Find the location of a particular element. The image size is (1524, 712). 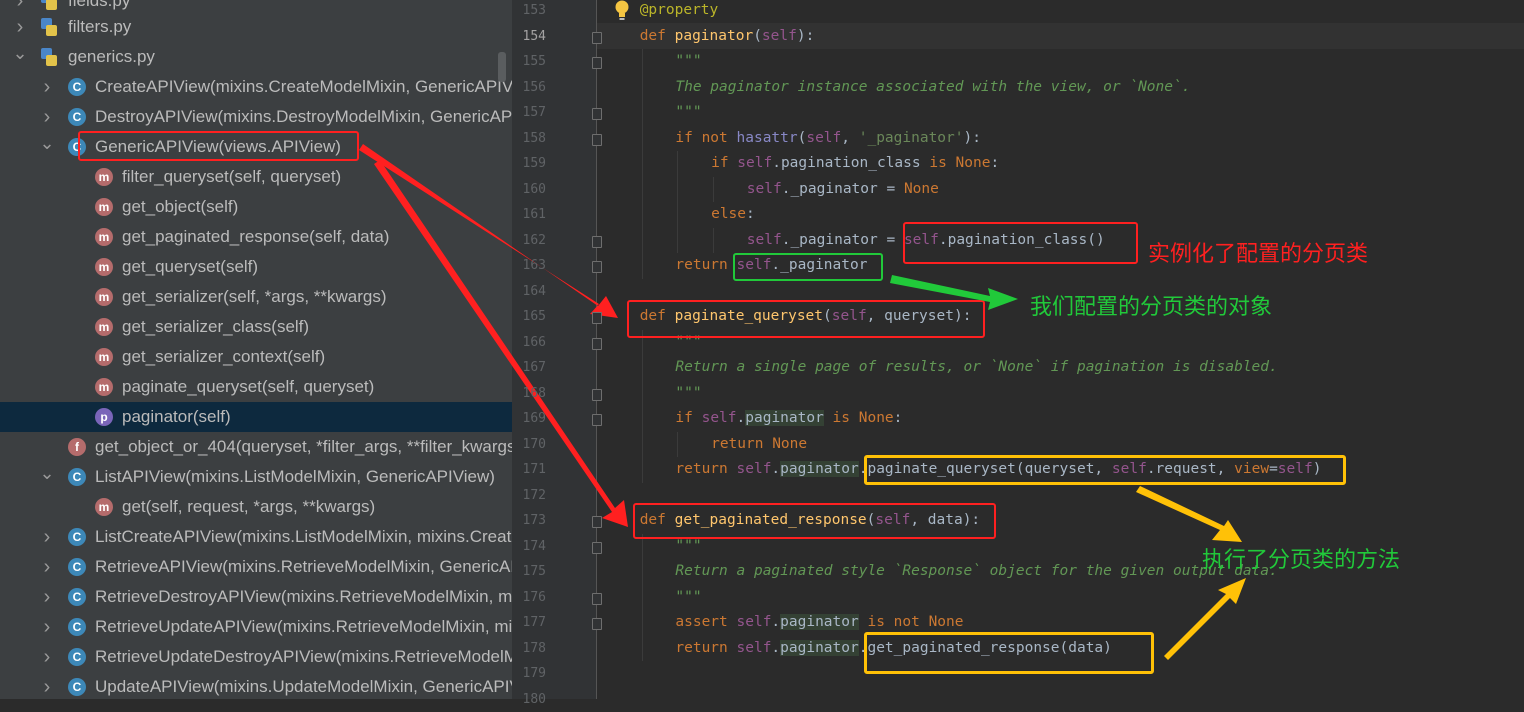

line-number: 172 is located at coordinates (529, 496).